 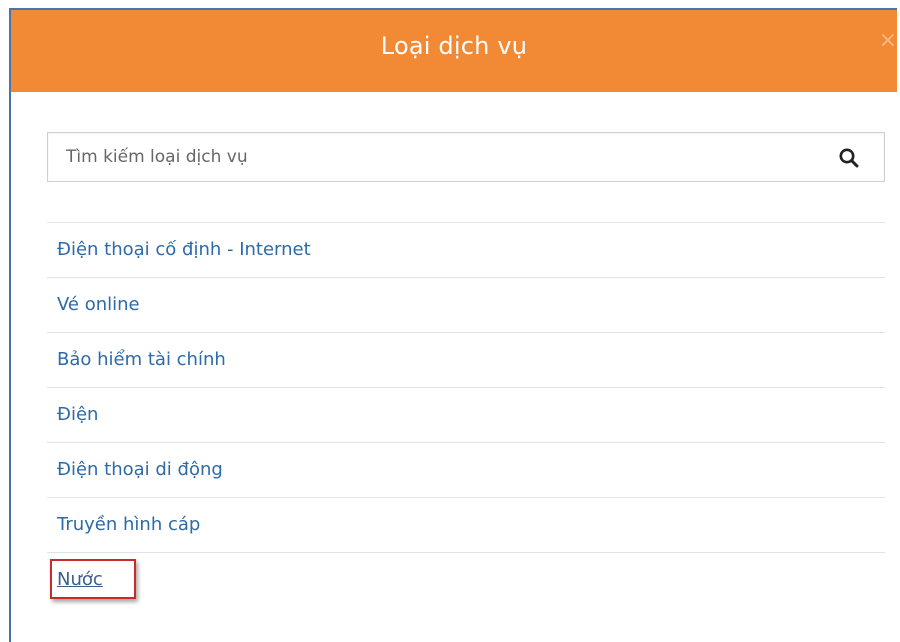 I want to click on dialog-header: Loại dịch vụ ×, so click(x=454, y=51).